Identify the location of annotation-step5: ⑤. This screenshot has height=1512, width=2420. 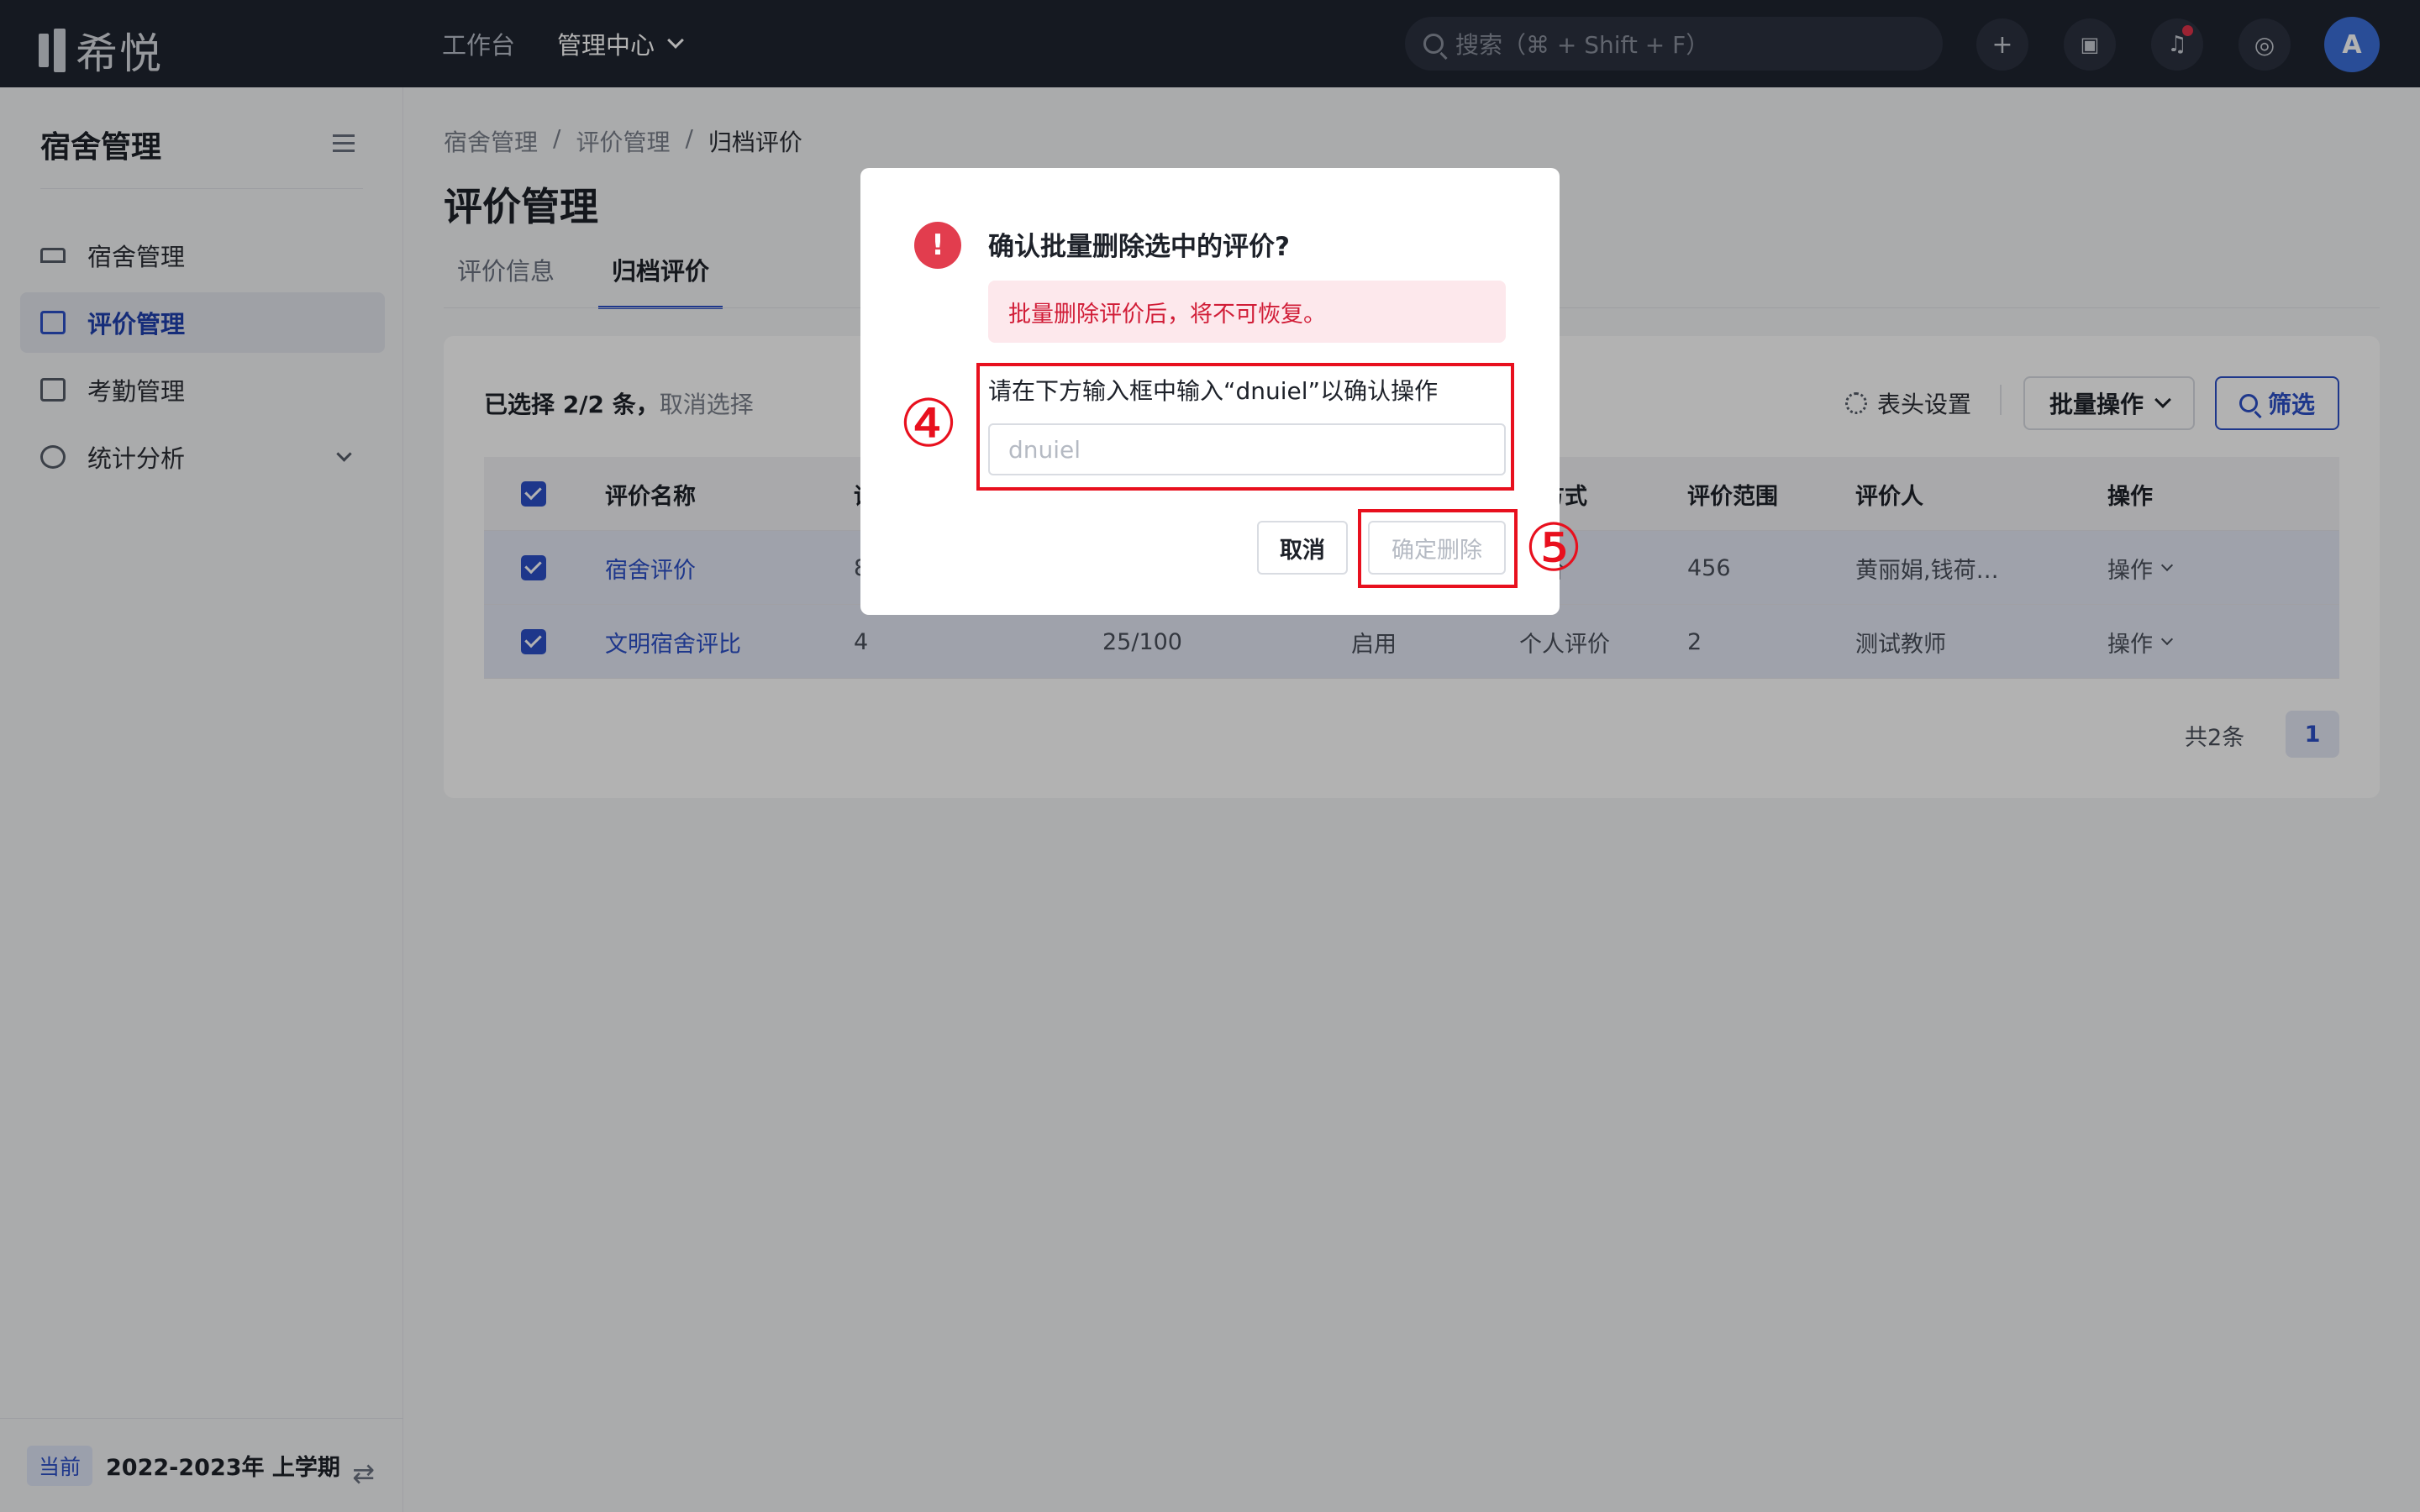
(1554, 548).